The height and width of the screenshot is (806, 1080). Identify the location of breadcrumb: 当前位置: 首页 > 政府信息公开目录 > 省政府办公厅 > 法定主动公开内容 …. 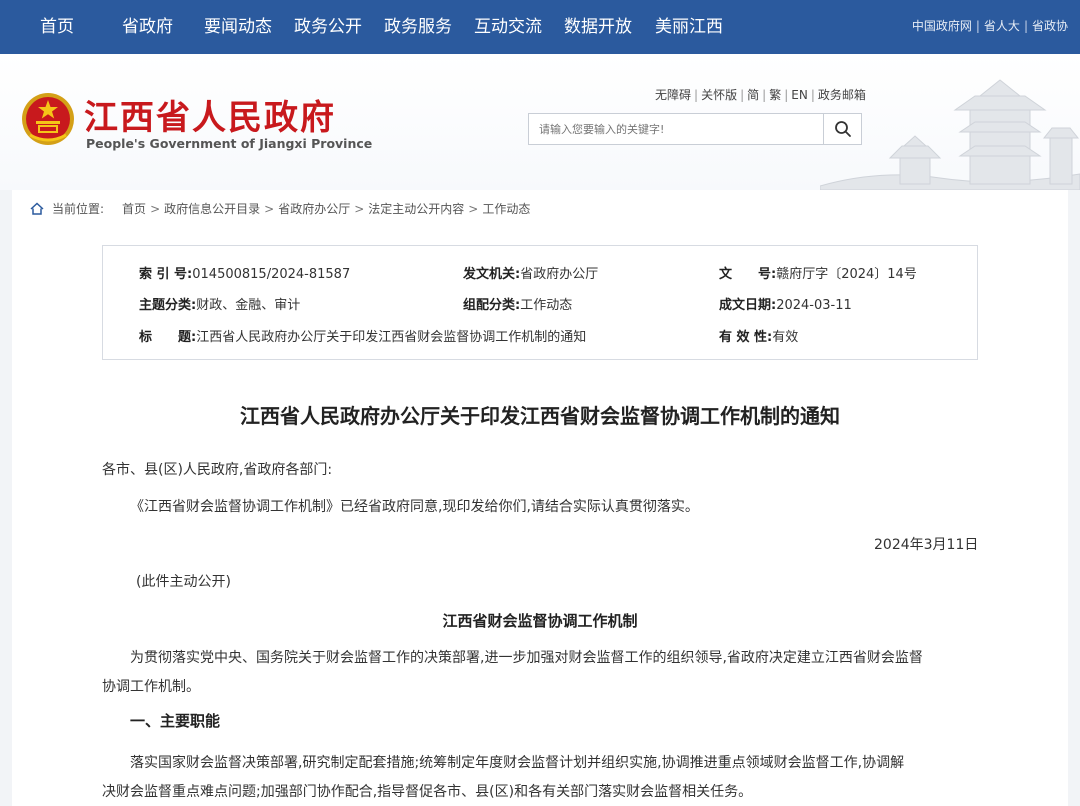
(280, 208).